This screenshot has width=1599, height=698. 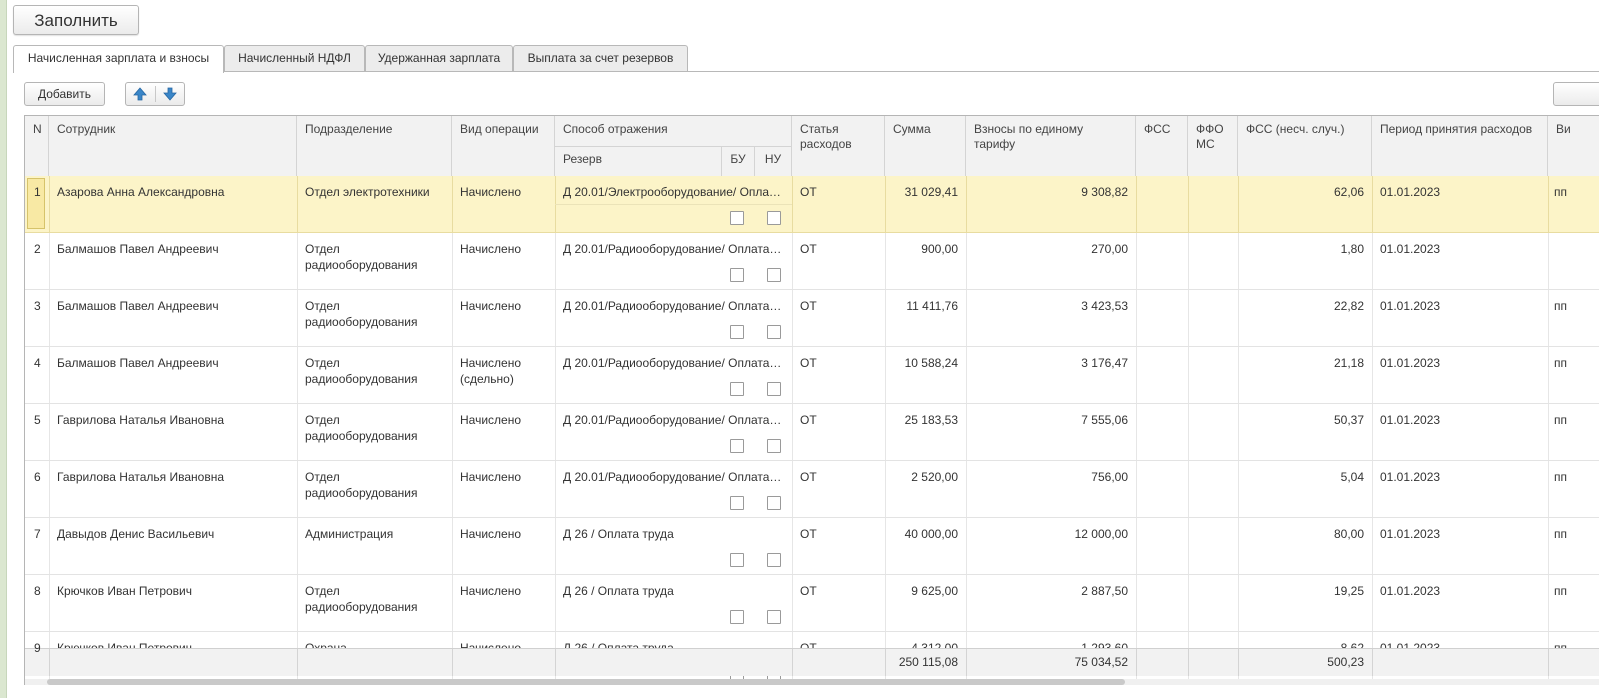 What do you see at coordinates (1051, 146) in the screenshot?
I see `col-contributions: Взносы по единому тарифу` at bounding box center [1051, 146].